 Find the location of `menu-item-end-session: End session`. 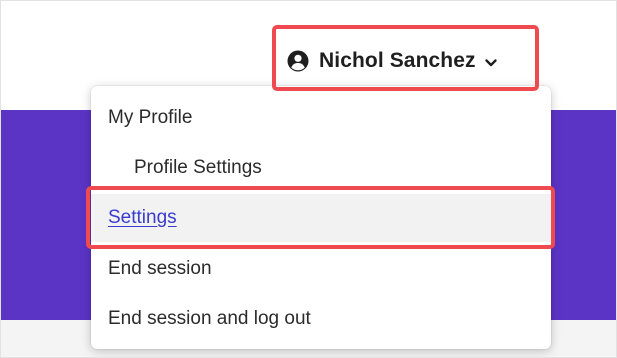

menu-item-end-session: End session is located at coordinates (321, 269).